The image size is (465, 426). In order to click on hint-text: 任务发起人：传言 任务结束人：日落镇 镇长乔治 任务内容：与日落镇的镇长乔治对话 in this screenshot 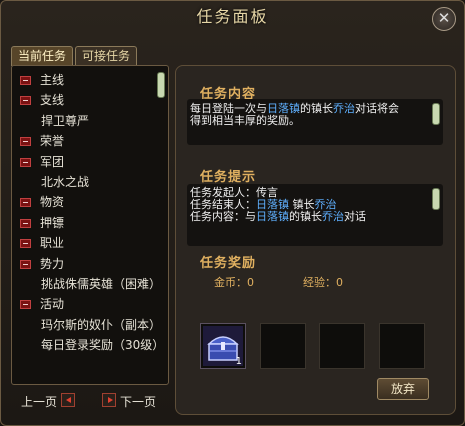, I will do `click(278, 204)`.